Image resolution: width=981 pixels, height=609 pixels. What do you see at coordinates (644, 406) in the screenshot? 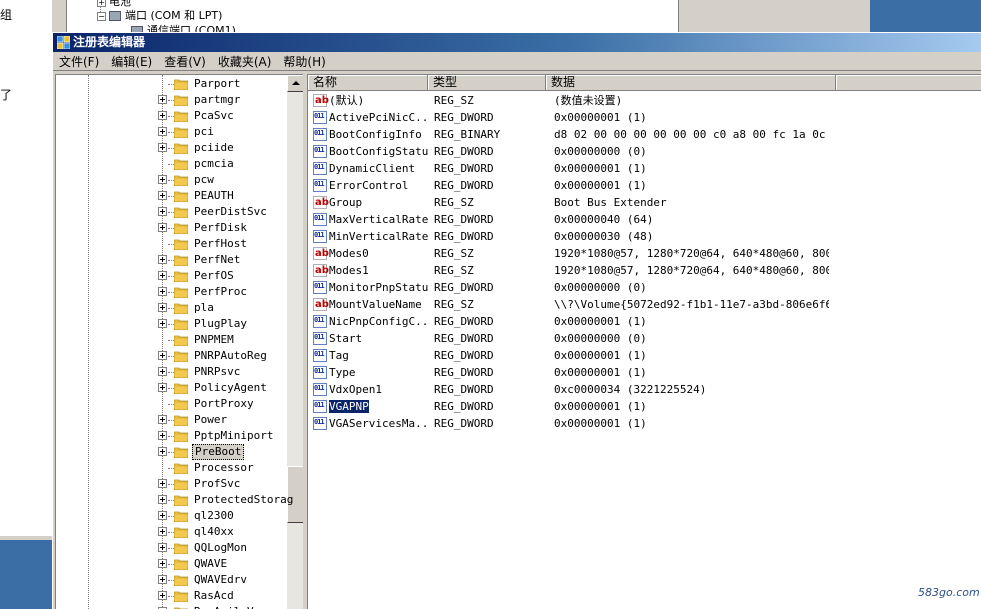
I see `registry-value-row: VGAPNP REG_DWORD 0x00000001 (1)` at bounding box center [644, 406].